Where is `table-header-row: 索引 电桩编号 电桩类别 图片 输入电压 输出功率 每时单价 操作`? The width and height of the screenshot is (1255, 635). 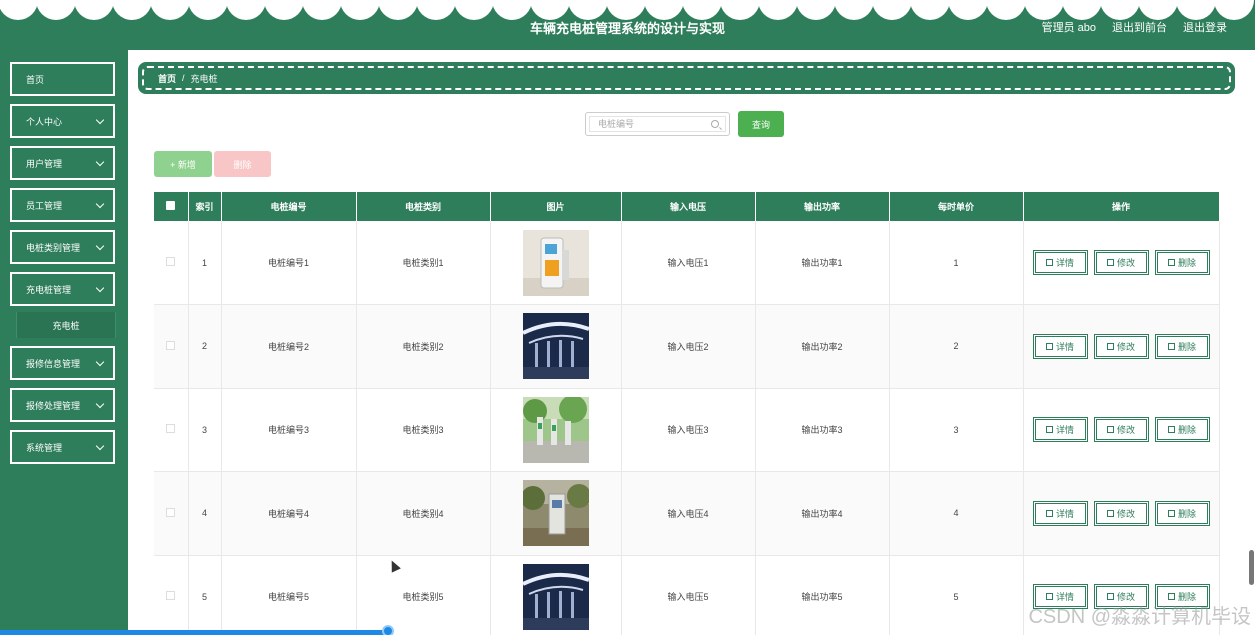
table-header-row: 索引 电桩编号 电桩类别 图片 输入电压 输出功率 每时单价 操作 is located at coordinates (687, 206).